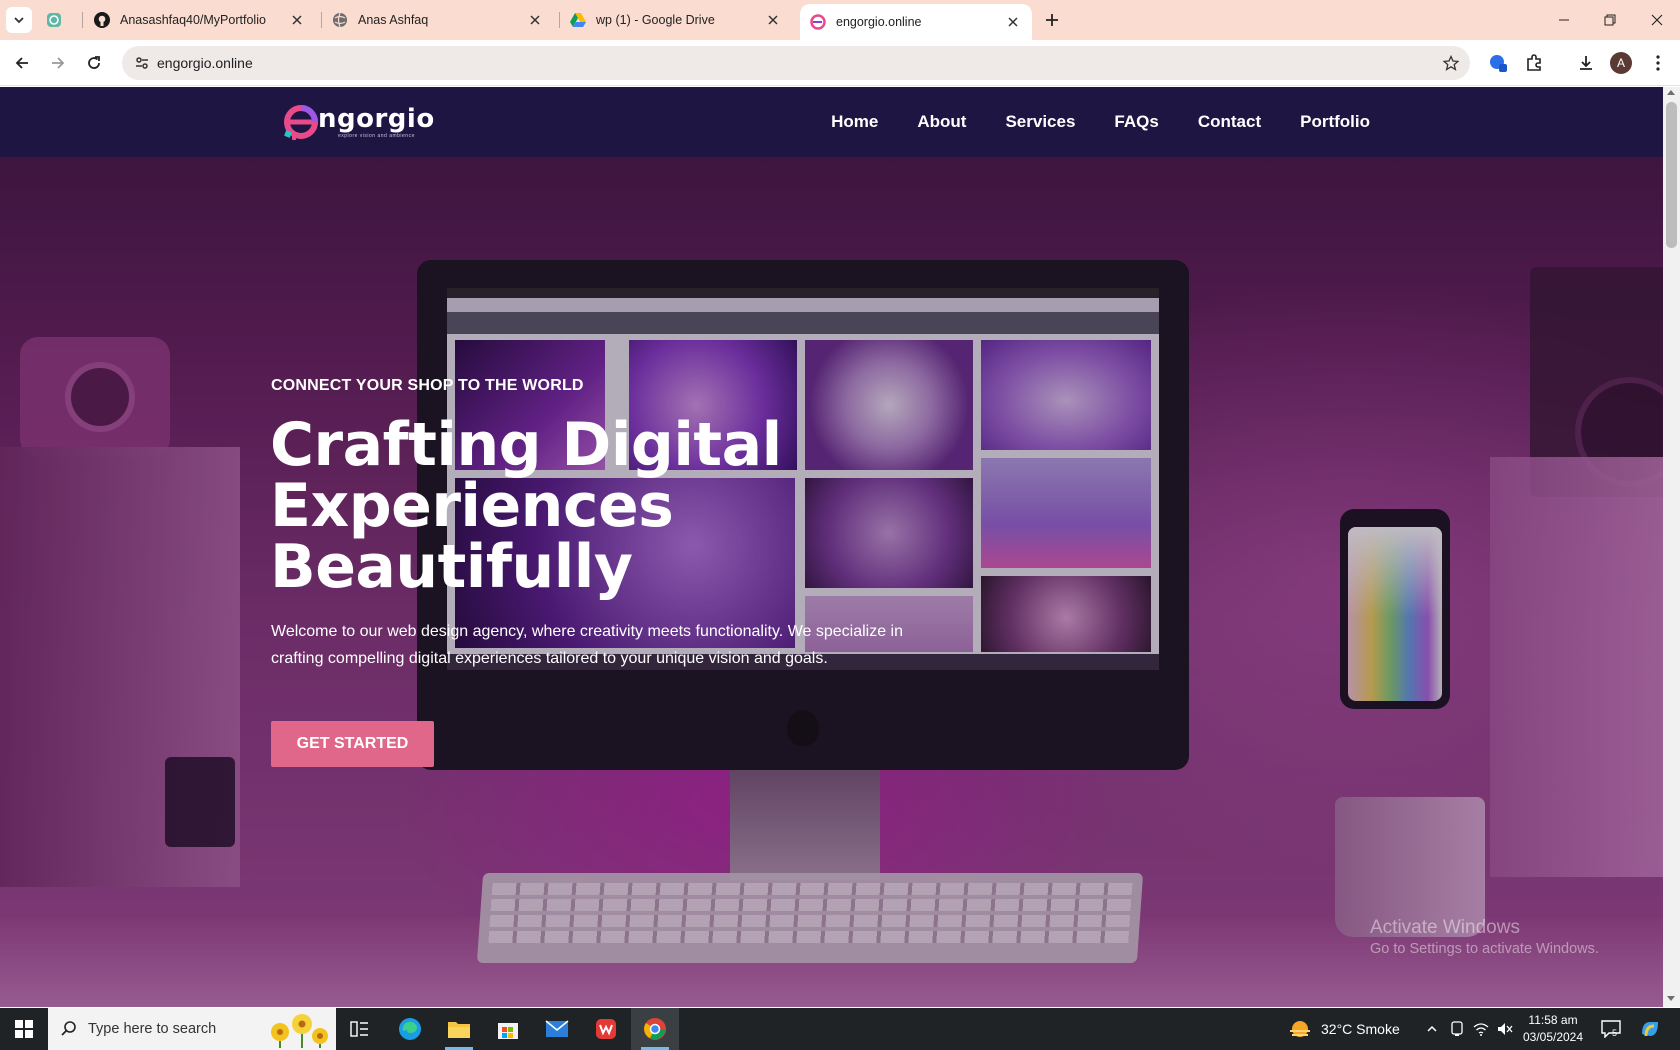  I want to click on chevron-down-icon, so click(19, 20).